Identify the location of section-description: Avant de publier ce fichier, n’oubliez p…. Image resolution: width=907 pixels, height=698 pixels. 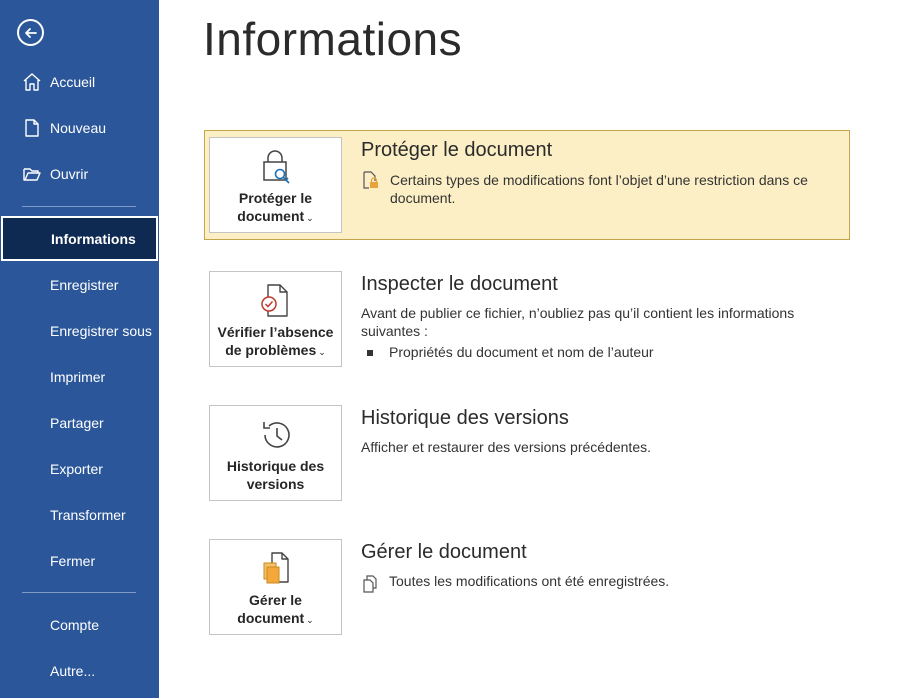
(578, 322).